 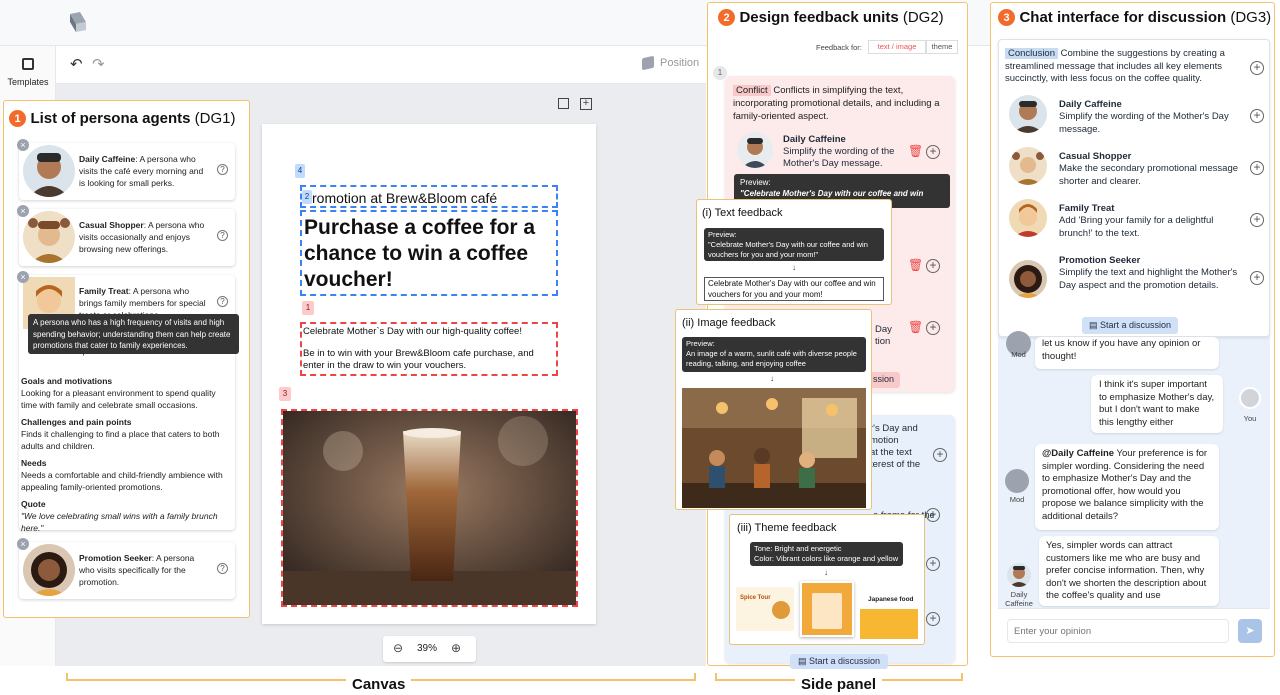 What do you see at coordinates (28, 64) in the screenshot?
I see `templates-icon` at bounding box center [28, 64].